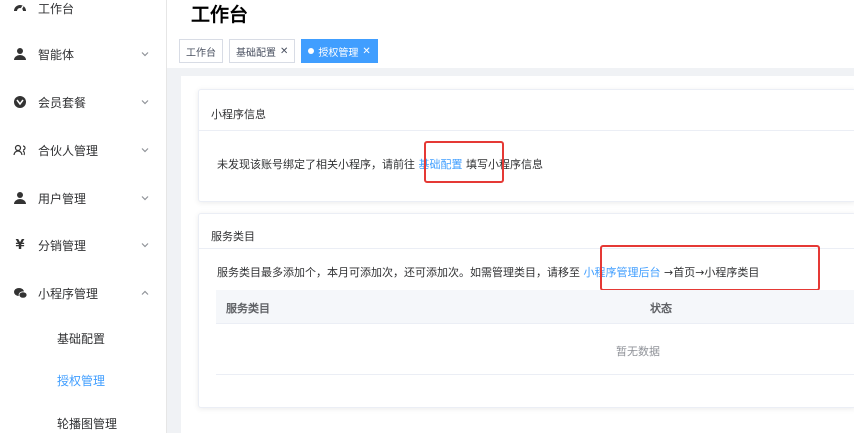 The width and height of the screenshot is (854, 433). What do you see at coordinates (248, 308) in the screenshot?
I see `column-header-category: 服务类目` at bounding box center [248, 308].